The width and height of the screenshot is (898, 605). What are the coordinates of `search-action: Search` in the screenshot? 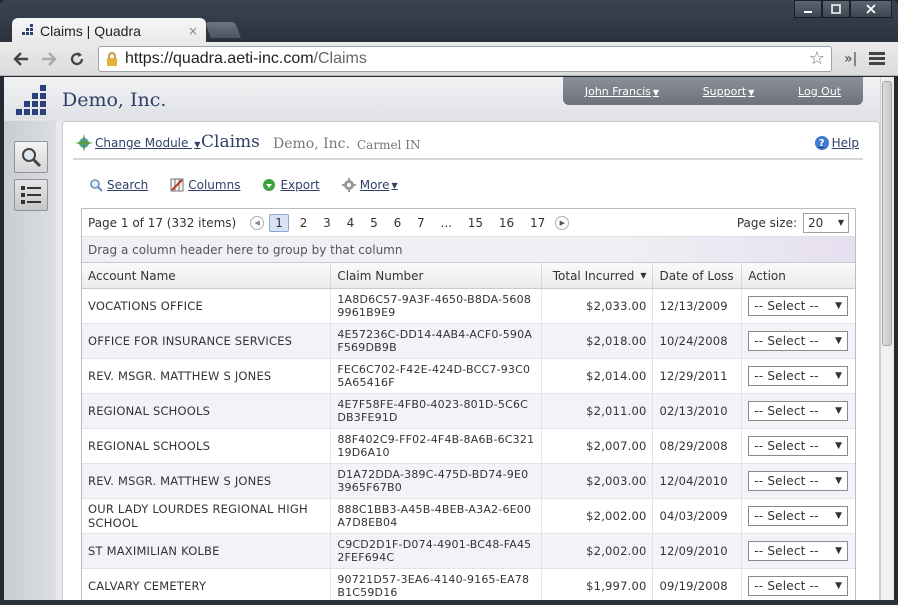 It's located at (118, 185).